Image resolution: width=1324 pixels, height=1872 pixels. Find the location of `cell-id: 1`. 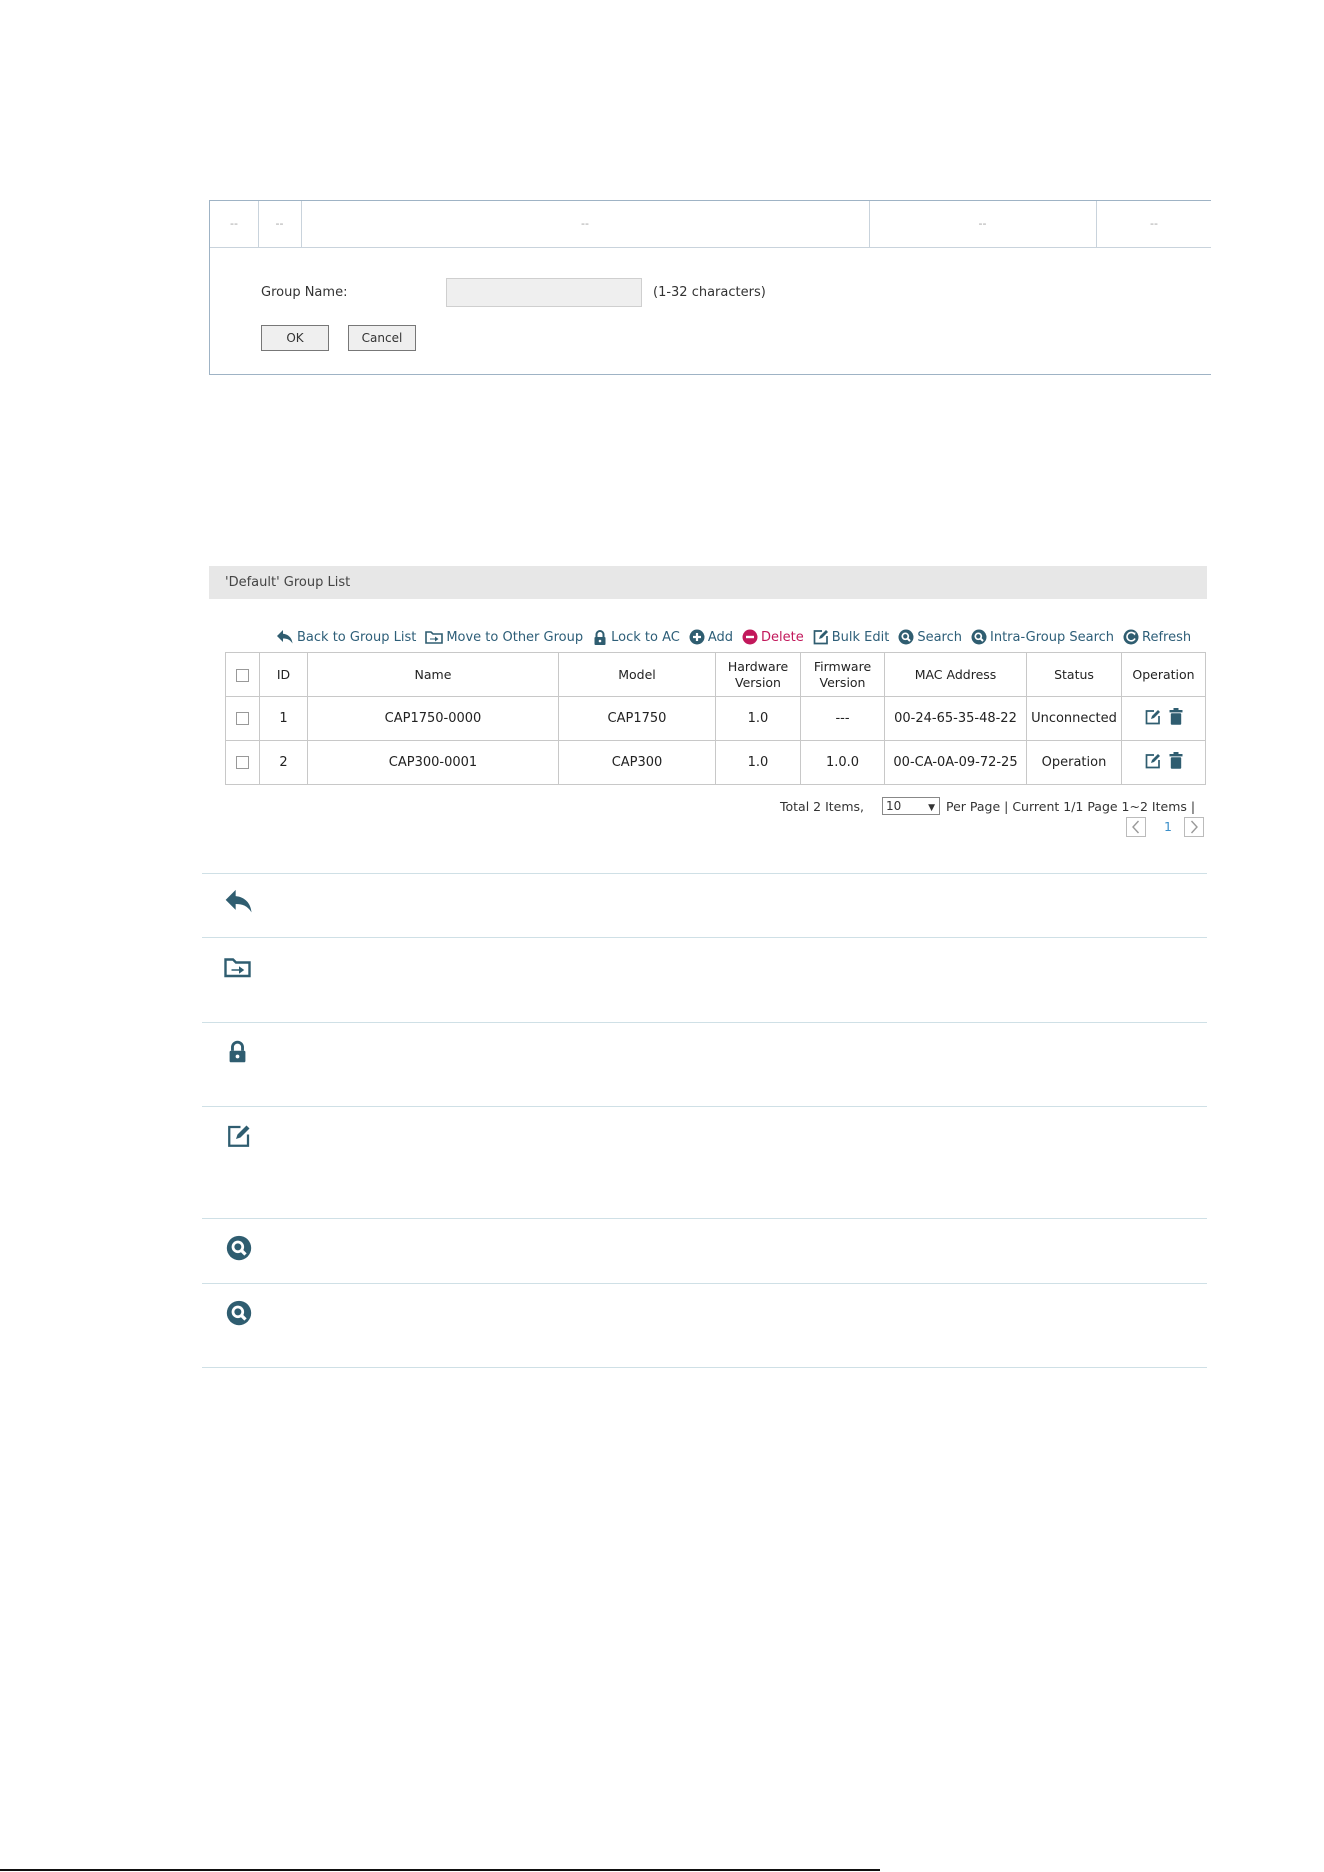

cell-id: 1 is located at coordinates (283, 718).